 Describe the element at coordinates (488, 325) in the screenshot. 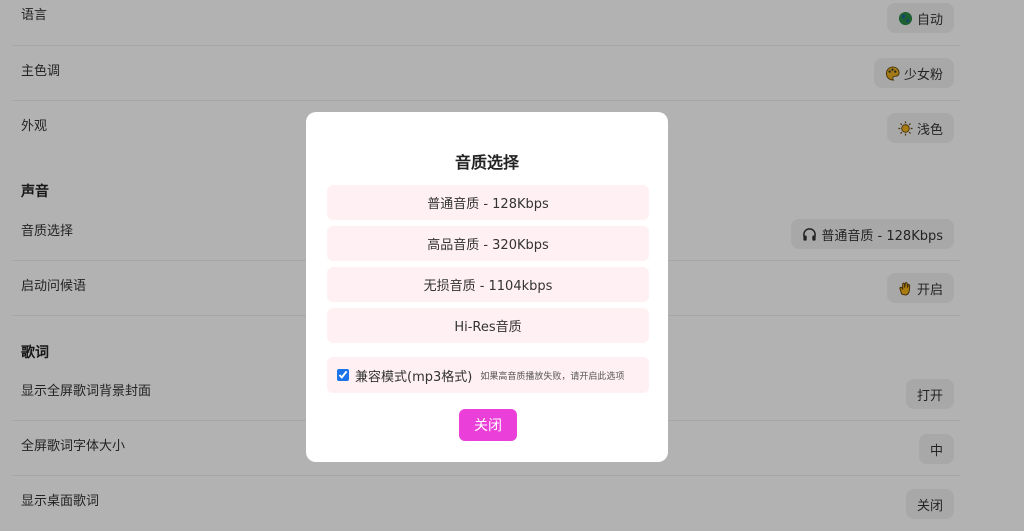

I see `quality-option-hires: Hi-Res音质` at that location.